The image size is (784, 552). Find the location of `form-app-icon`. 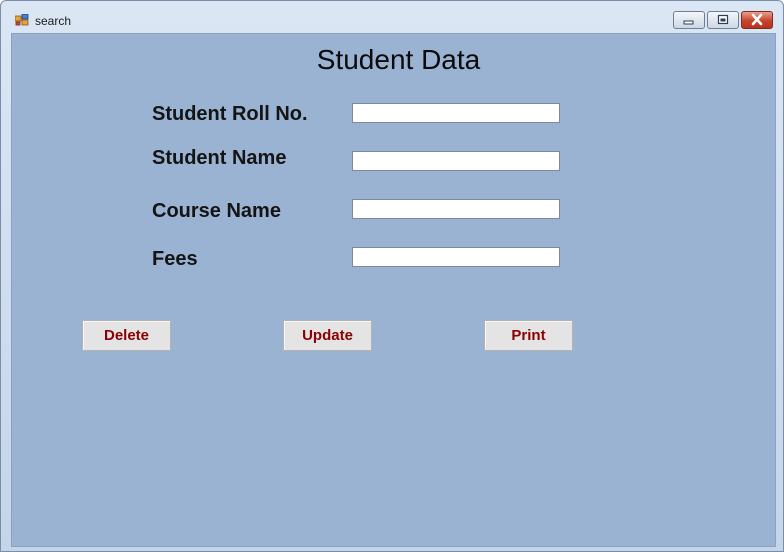

form-app-icon is located at coordinates (21, 19).